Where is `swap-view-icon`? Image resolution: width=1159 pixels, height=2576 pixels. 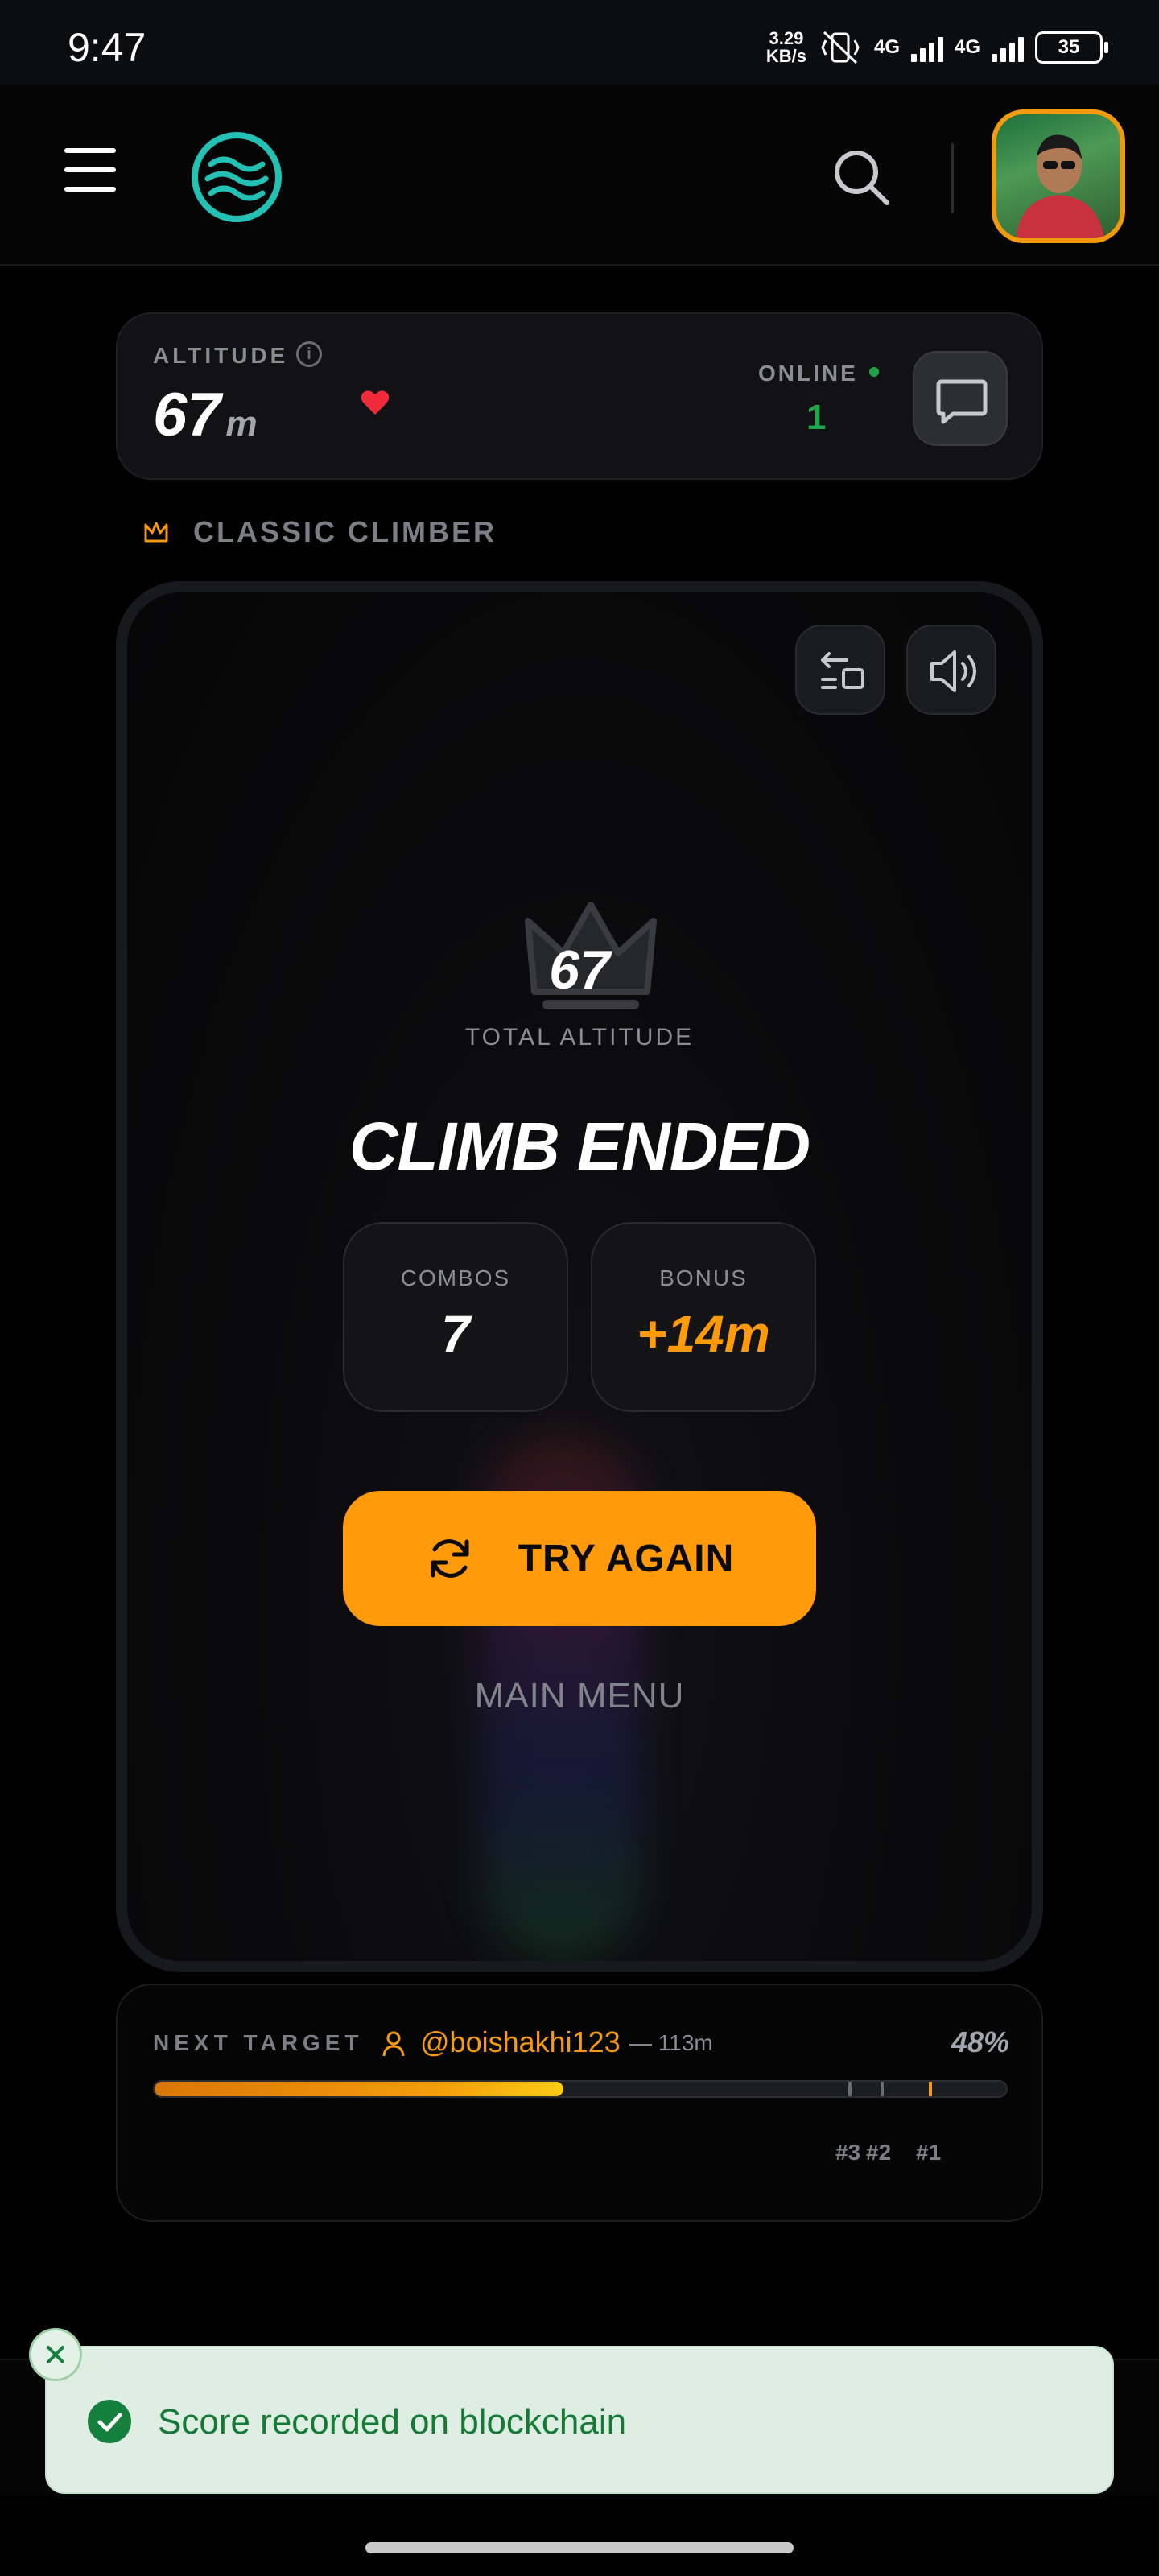 swap-view-icon is located at coordinates (842, 670).